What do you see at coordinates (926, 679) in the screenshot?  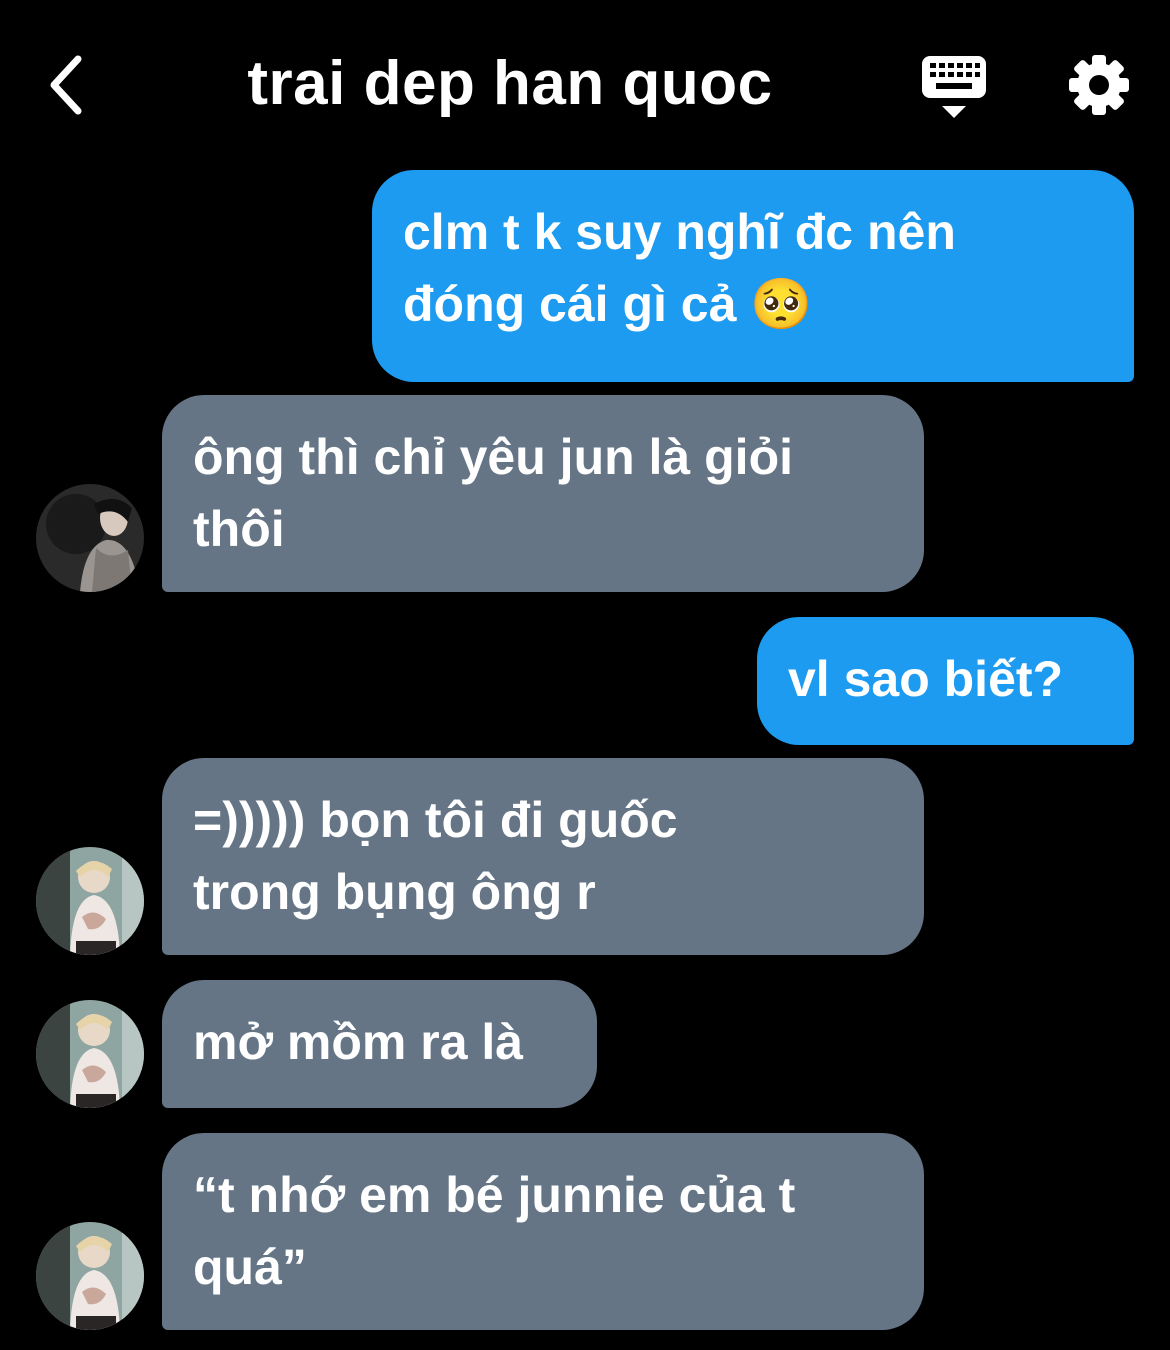 I see `message-text-line: vl sao biết?` at bounding box center [926, 679].